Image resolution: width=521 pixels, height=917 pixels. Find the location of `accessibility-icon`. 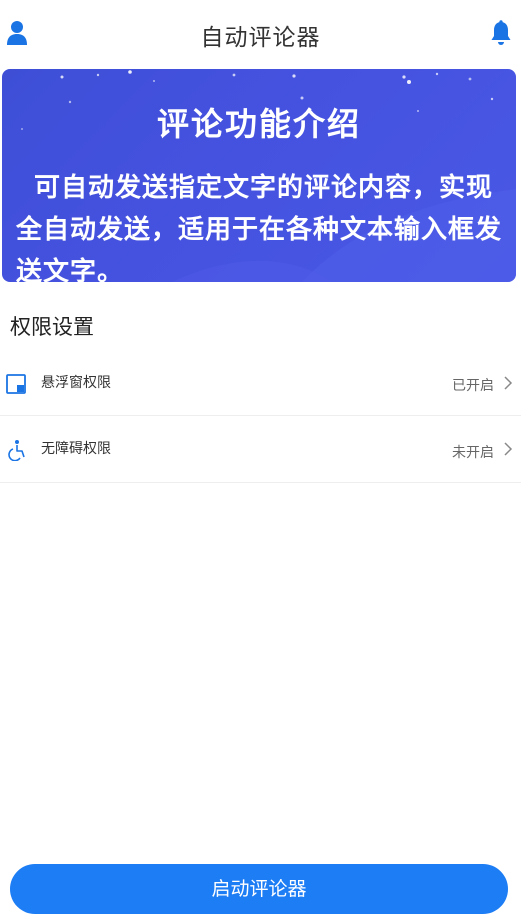

accessibility-icon is located at coordinates (16, 450).